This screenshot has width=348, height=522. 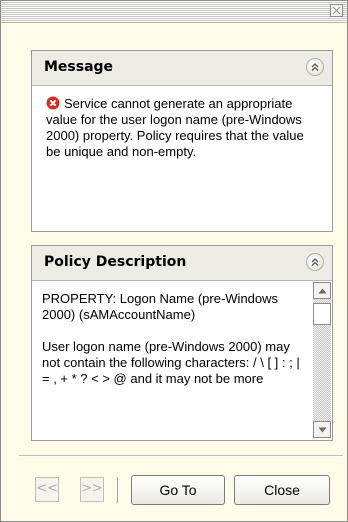 I want to click on policy-panel-header: Policy Description, so click(x=182, y=263).